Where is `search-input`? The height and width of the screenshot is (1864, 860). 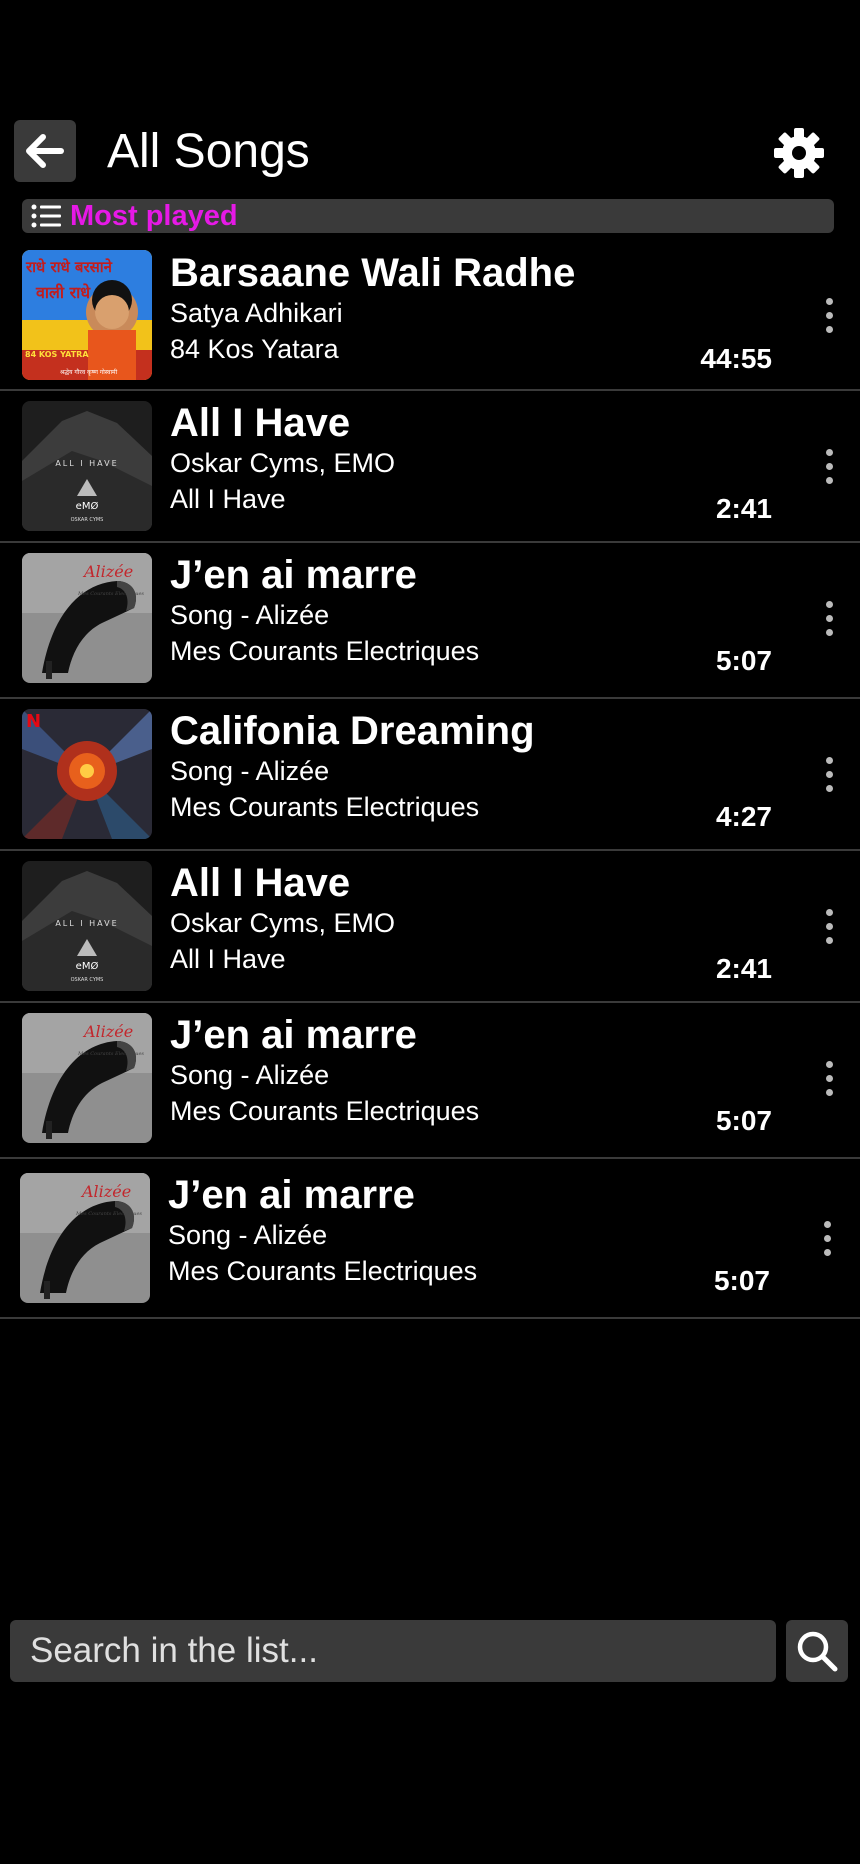
search-input is located at coordinates (393, 1651).